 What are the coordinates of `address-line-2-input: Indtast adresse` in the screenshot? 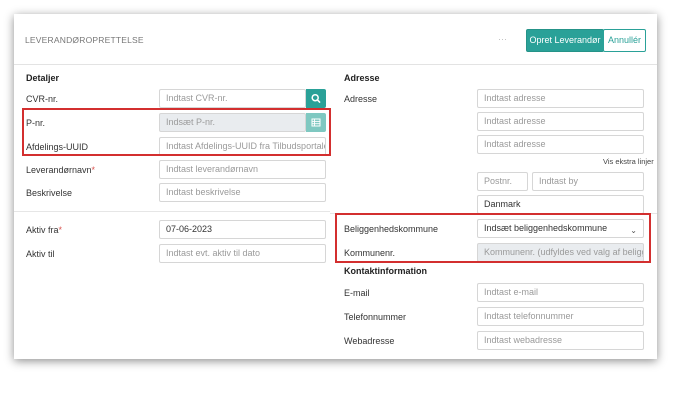 It's located at (560, 121).